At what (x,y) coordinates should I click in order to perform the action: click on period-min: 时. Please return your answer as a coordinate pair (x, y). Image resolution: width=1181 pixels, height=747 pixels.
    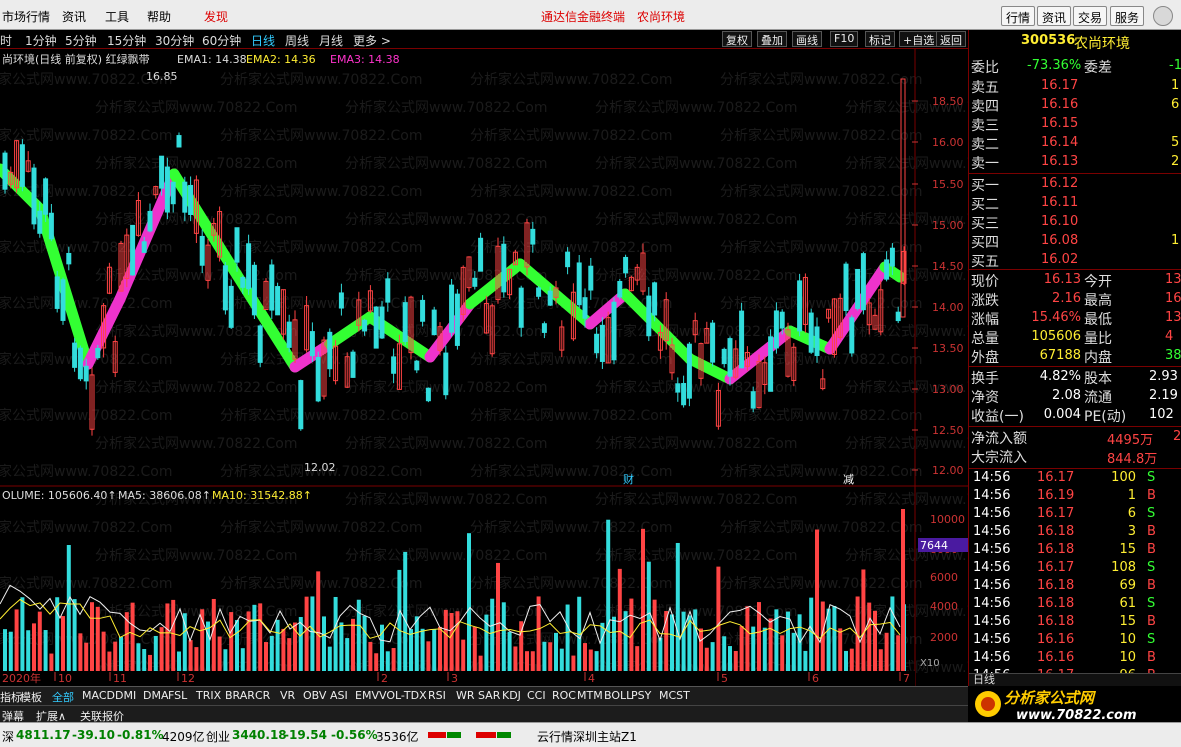
    Looking at the image, I should click on (6, 40).